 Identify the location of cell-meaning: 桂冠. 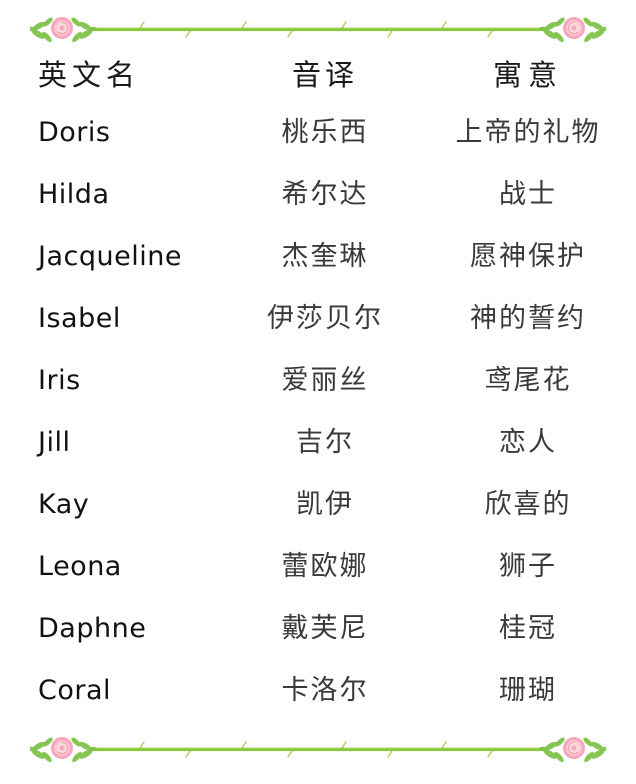
(528, 628).